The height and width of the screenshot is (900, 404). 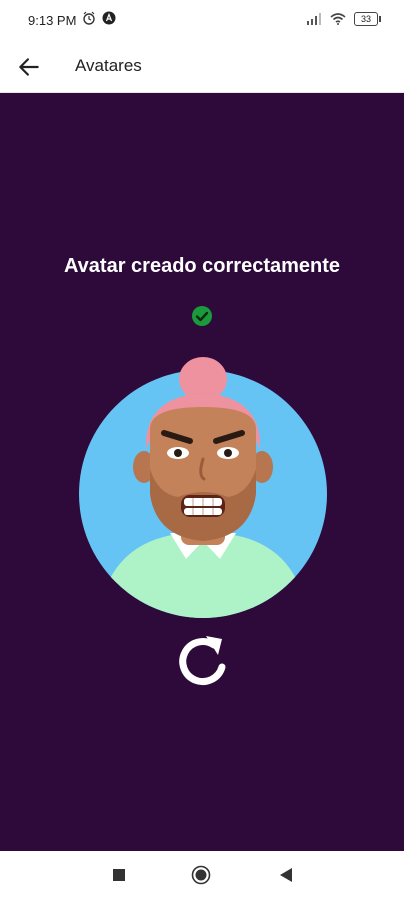 What do you see at coordinates (89, 18) in the screenshot?
I see `alarm-icon` at bounding box center [89, 18].